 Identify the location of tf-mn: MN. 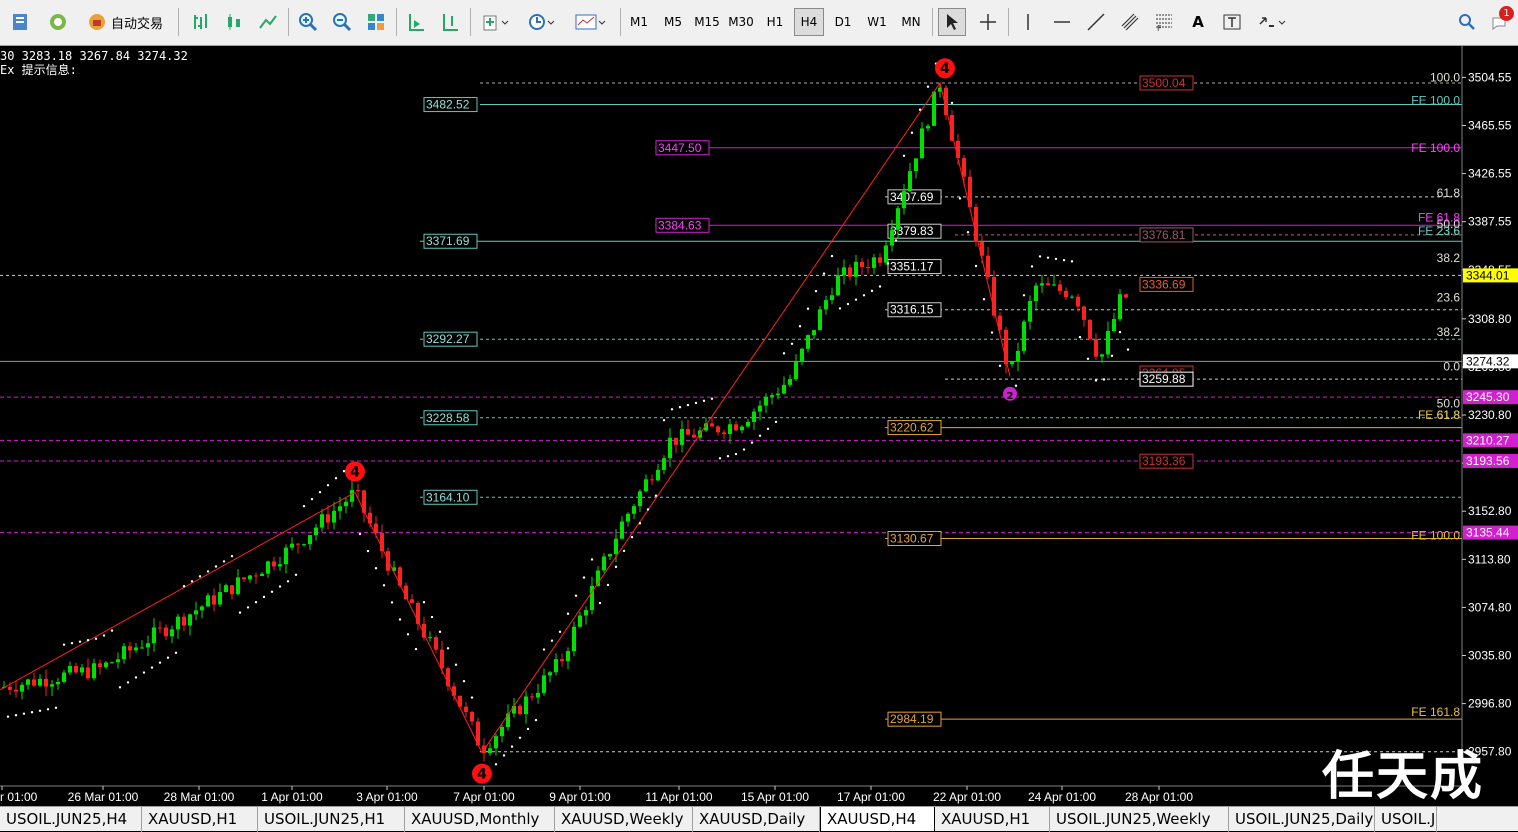
(911, 22).